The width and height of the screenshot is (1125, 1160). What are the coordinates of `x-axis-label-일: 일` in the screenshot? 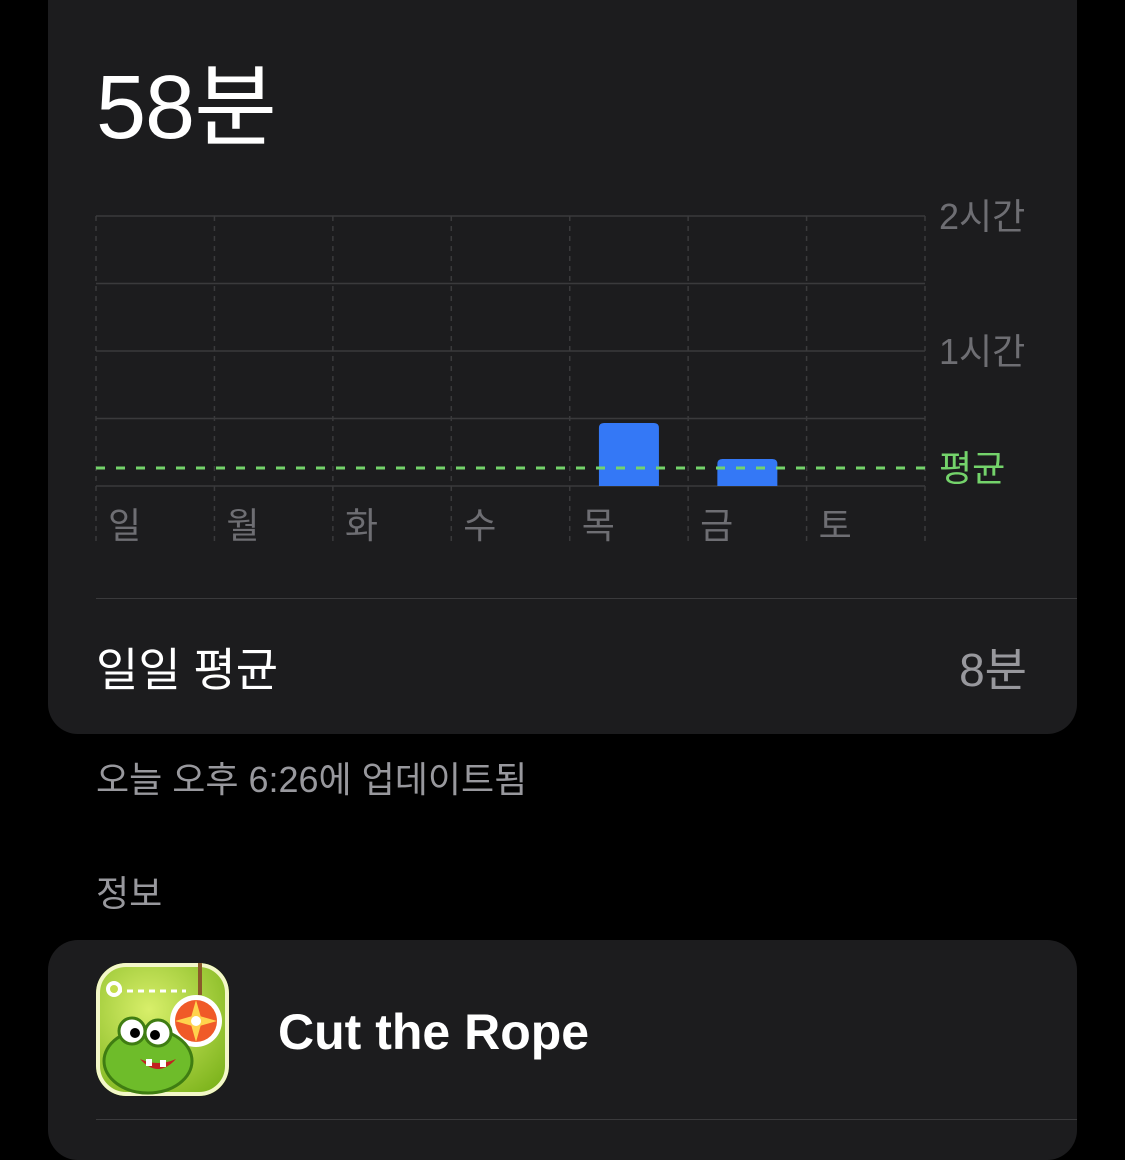 It's located at (124, 525).